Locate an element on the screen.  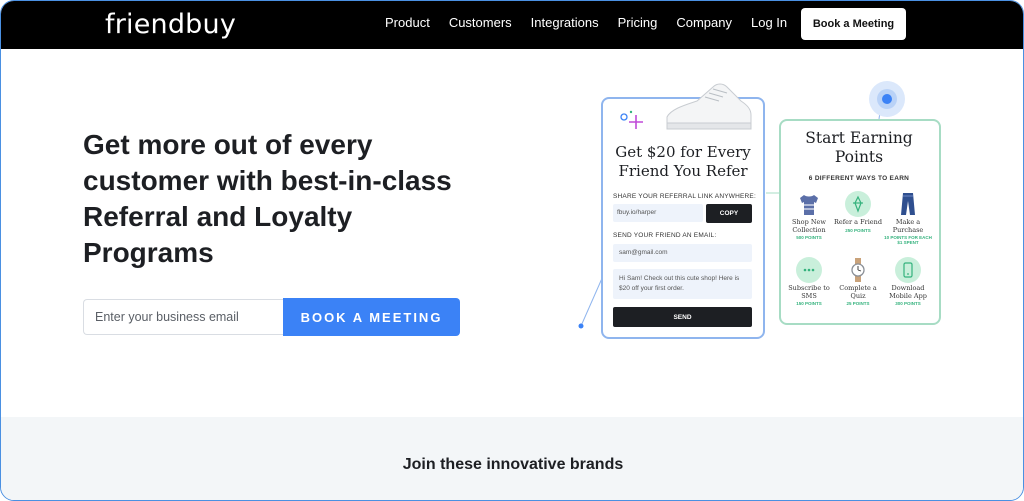
earn-way-points: 300 POINTS is located at coordinates (908, 303).